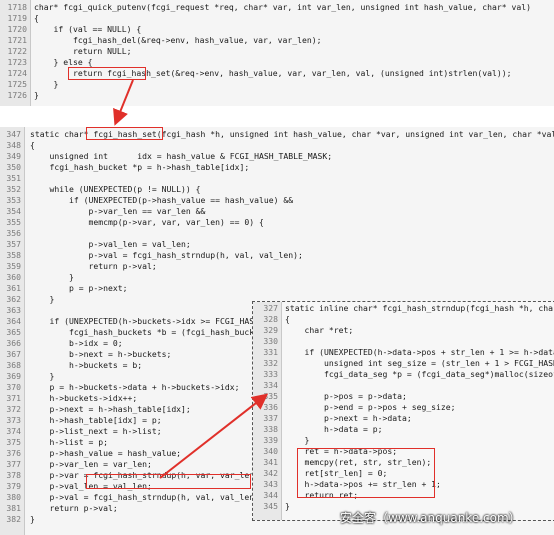 The width and height of the screenshot is (554, 535). I want to click on code-line: p->pos = p->data;, so click(346, 396).